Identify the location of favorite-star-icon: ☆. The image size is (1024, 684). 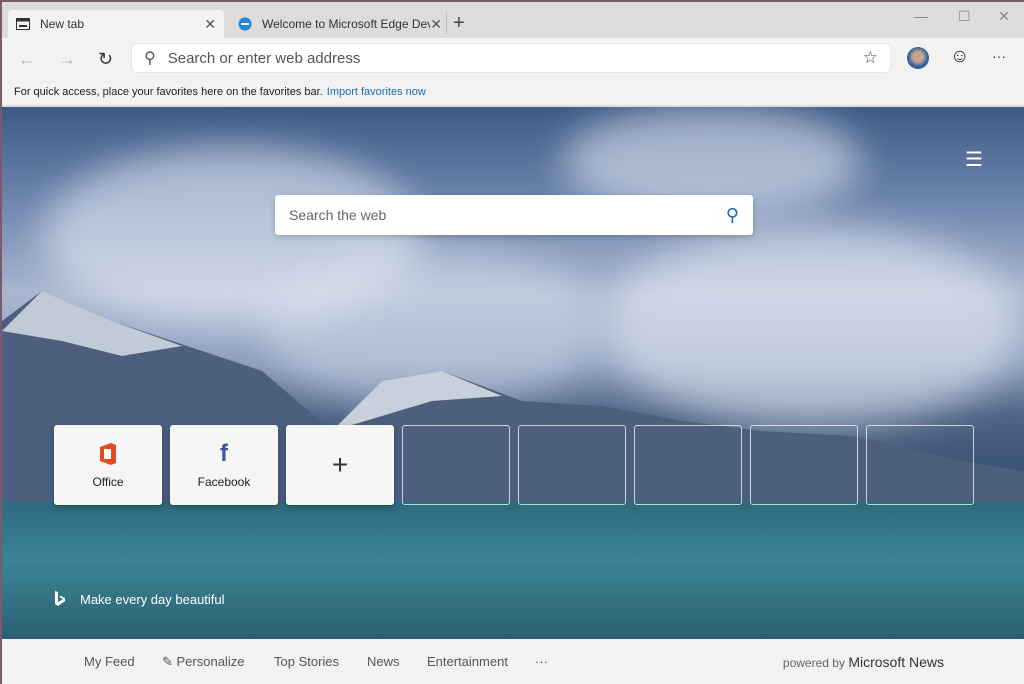
(870, 58).